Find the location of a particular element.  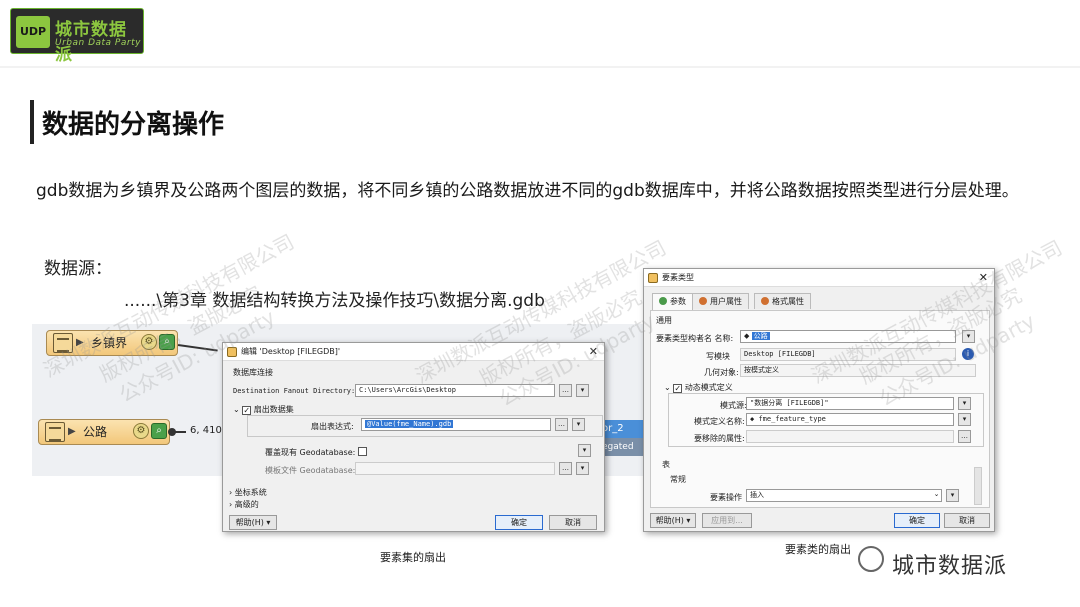

group-db-label: 数据库连接 is located at coordinates (253, 372).